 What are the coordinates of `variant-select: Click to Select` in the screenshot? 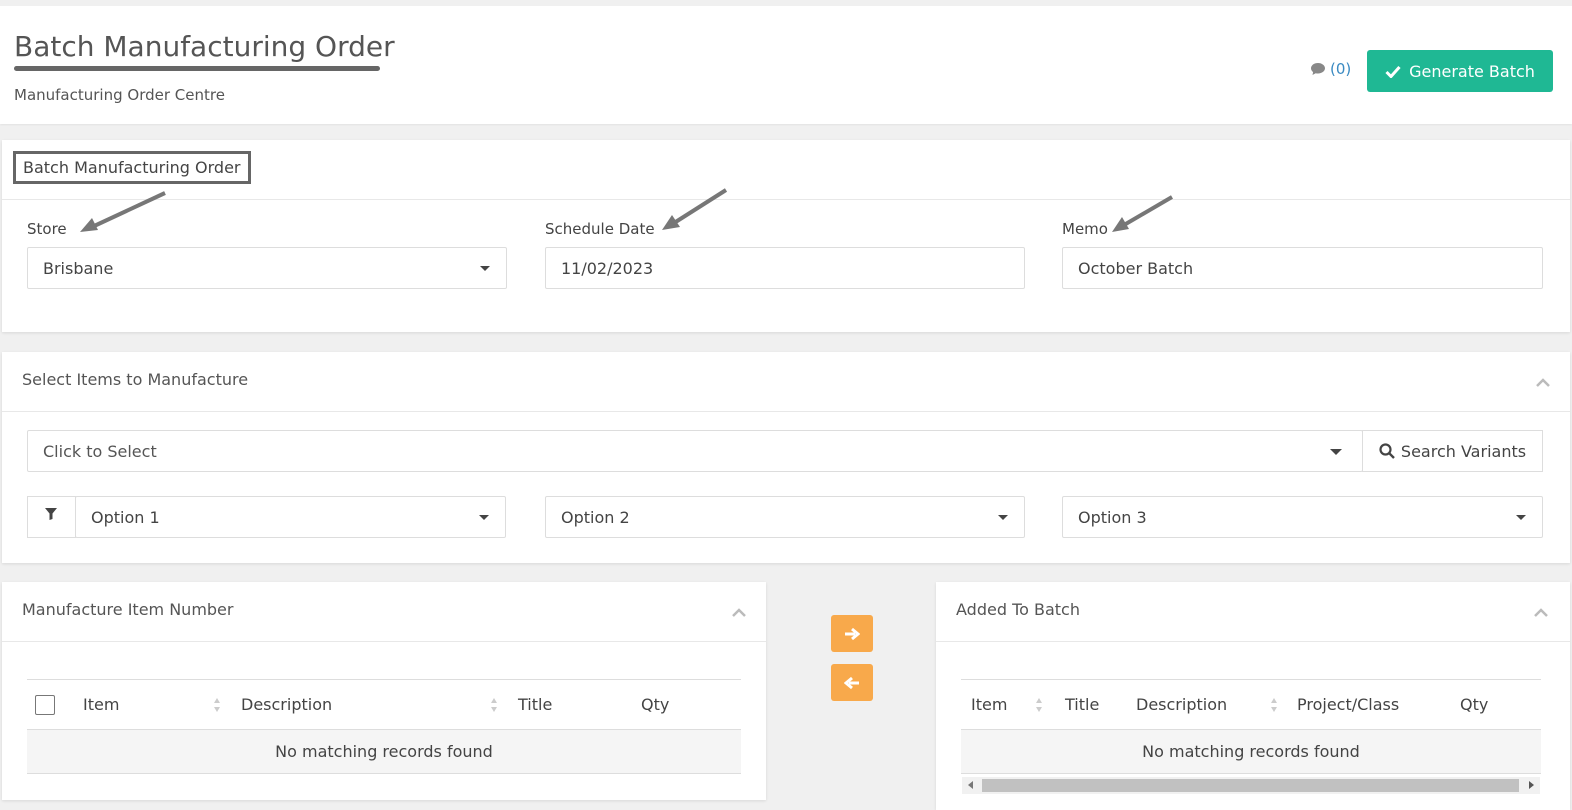 It's located at (695, 451).